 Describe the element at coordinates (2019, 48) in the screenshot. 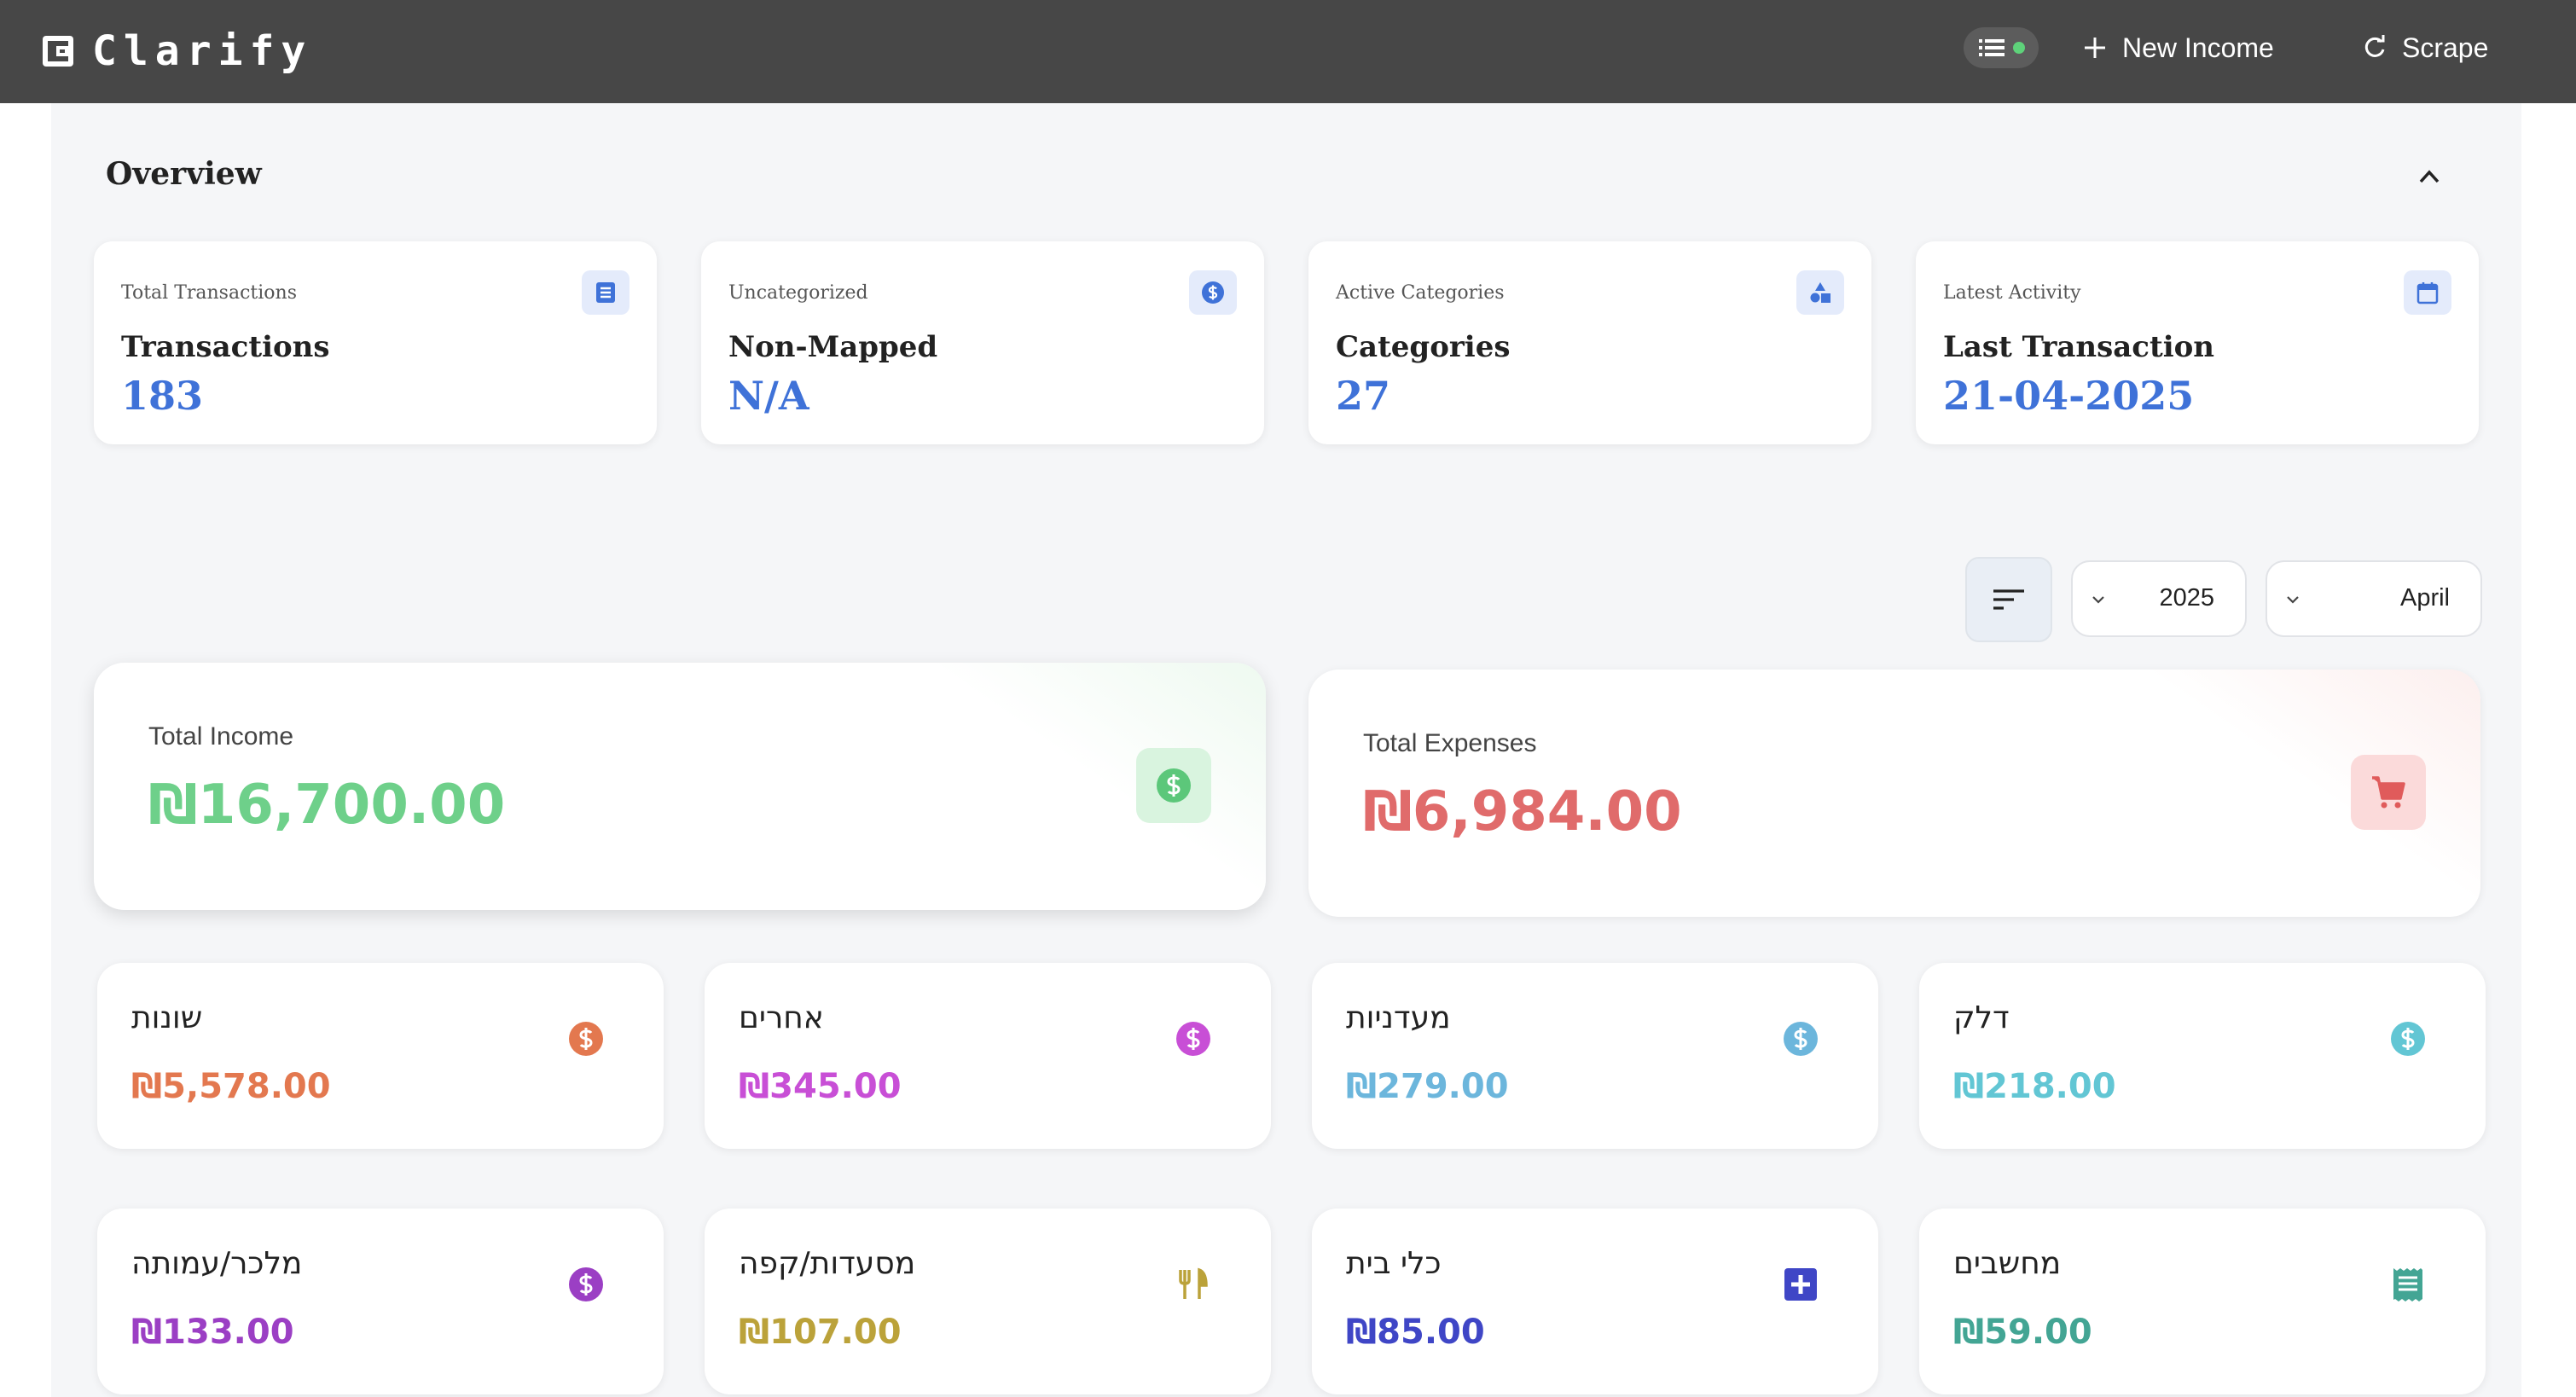

I see `status-dot` at that location.